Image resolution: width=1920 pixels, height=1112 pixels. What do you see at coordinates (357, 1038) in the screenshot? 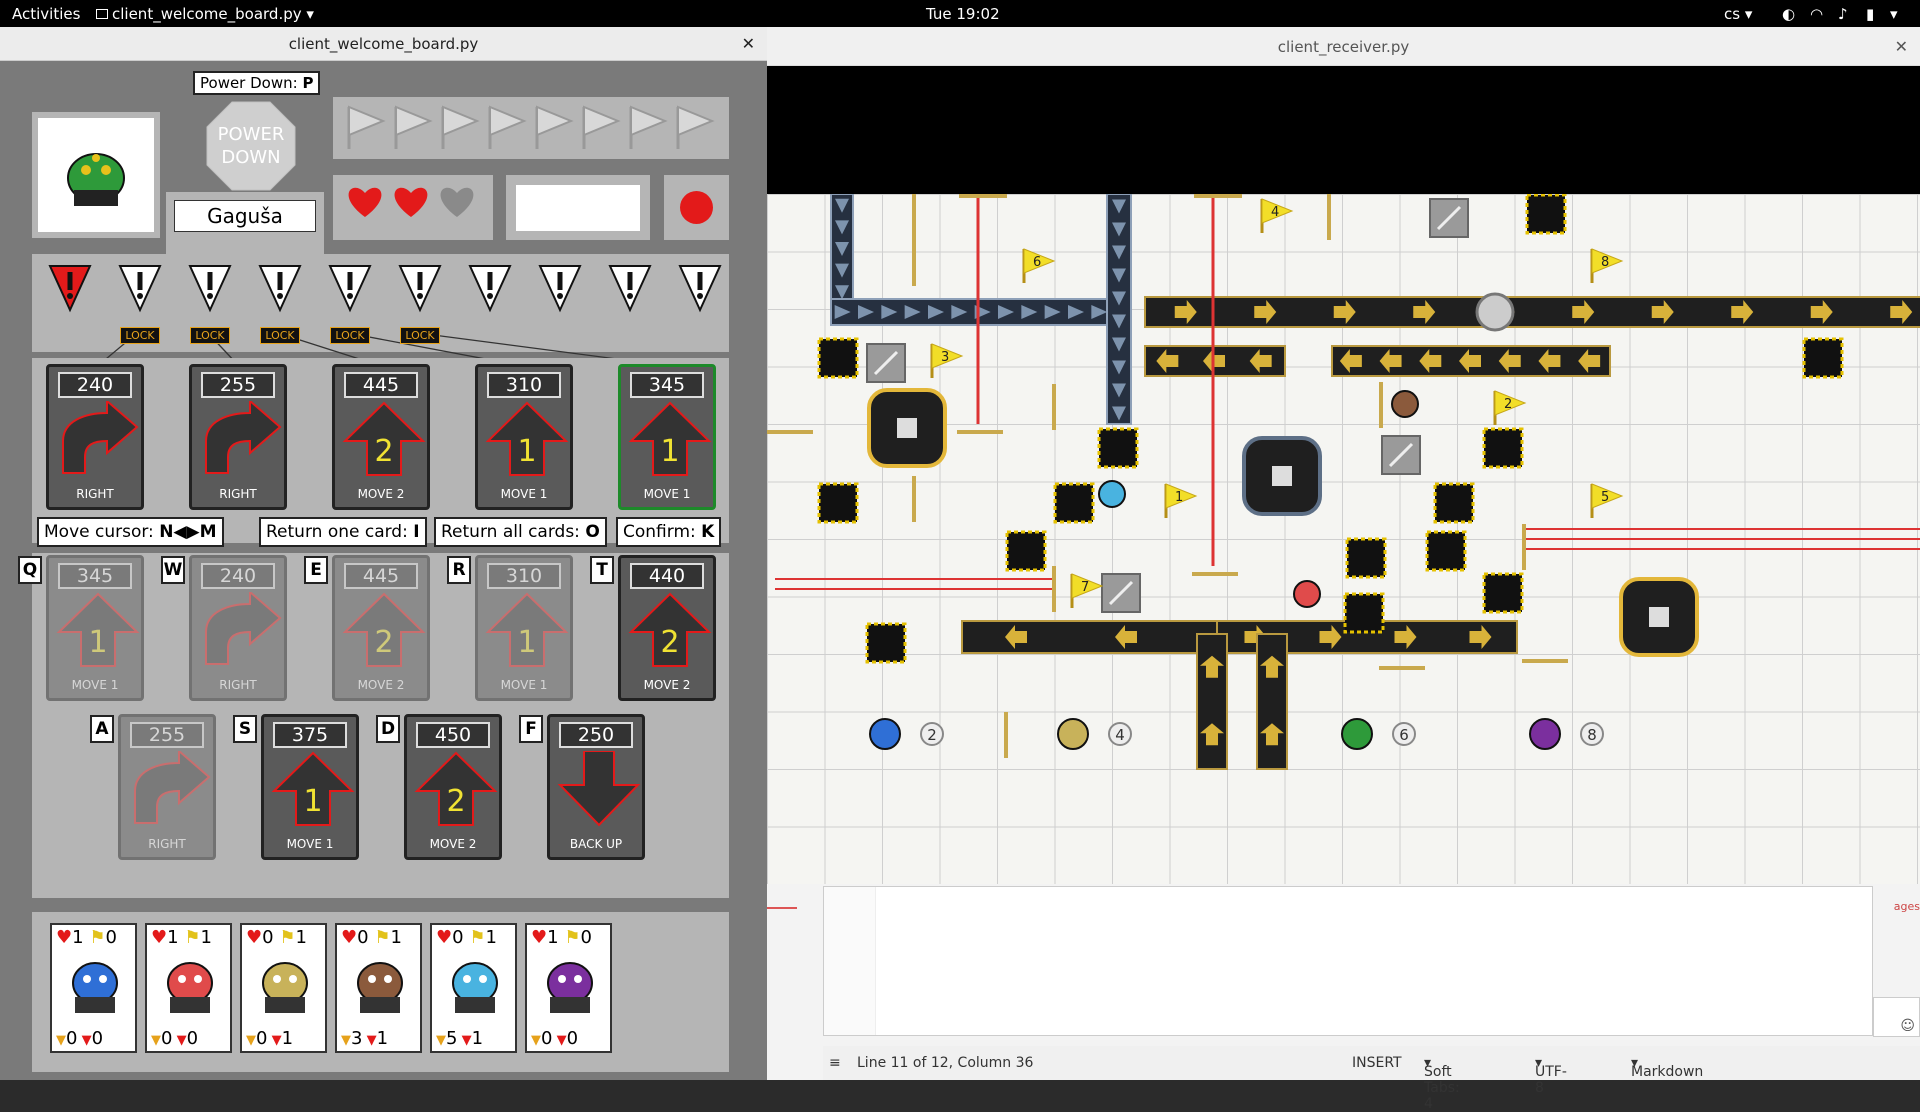
I see `robot-stat-a: 3` at bounding box center [357, 1038].